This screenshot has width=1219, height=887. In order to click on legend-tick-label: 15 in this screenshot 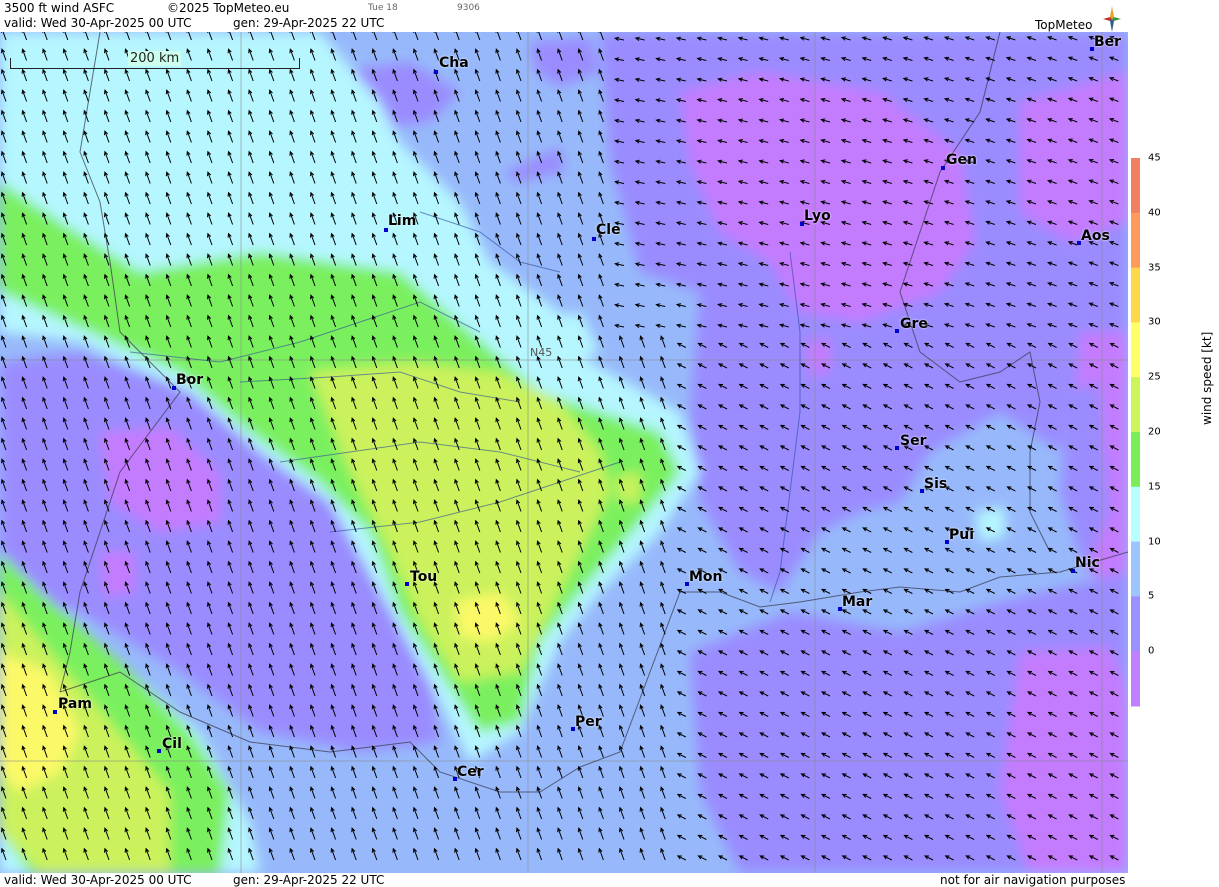, I will do `click(1154, 487)`.